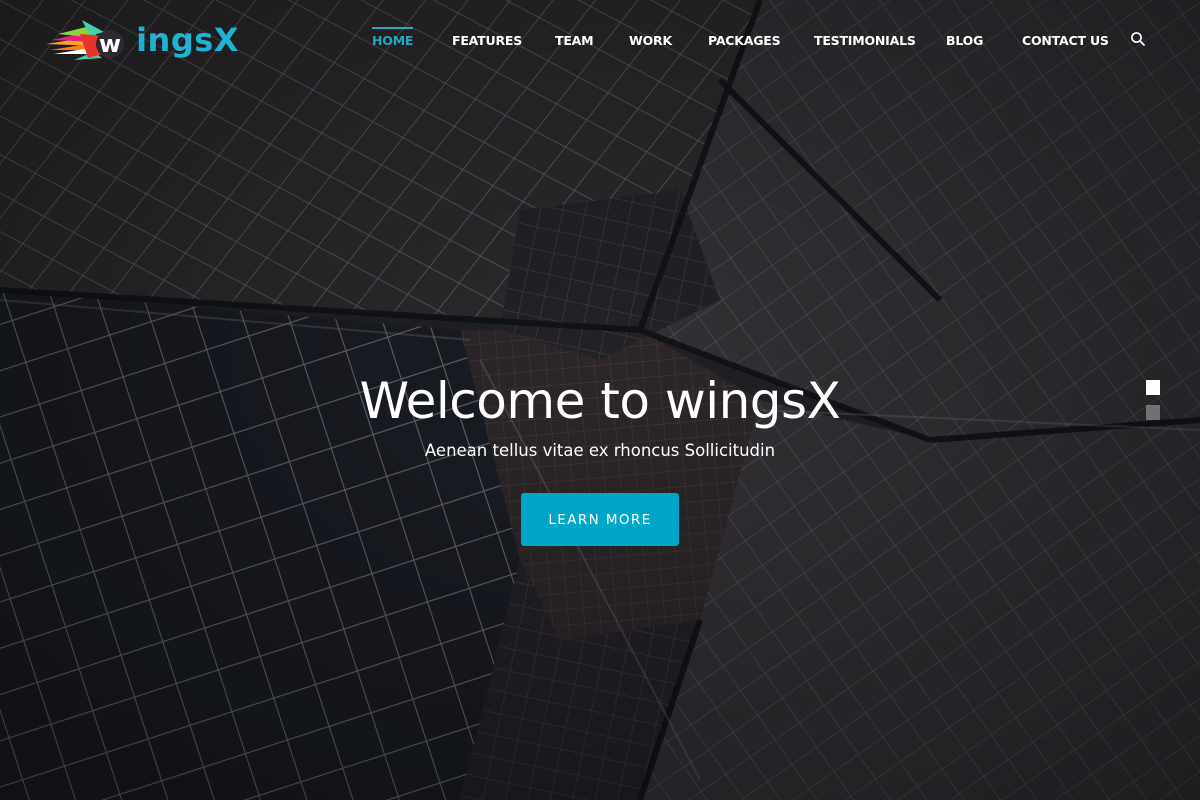  Describe the element at coordinates (187, 40) in the screenshot. I see `brand-name: wingsX` at that location.